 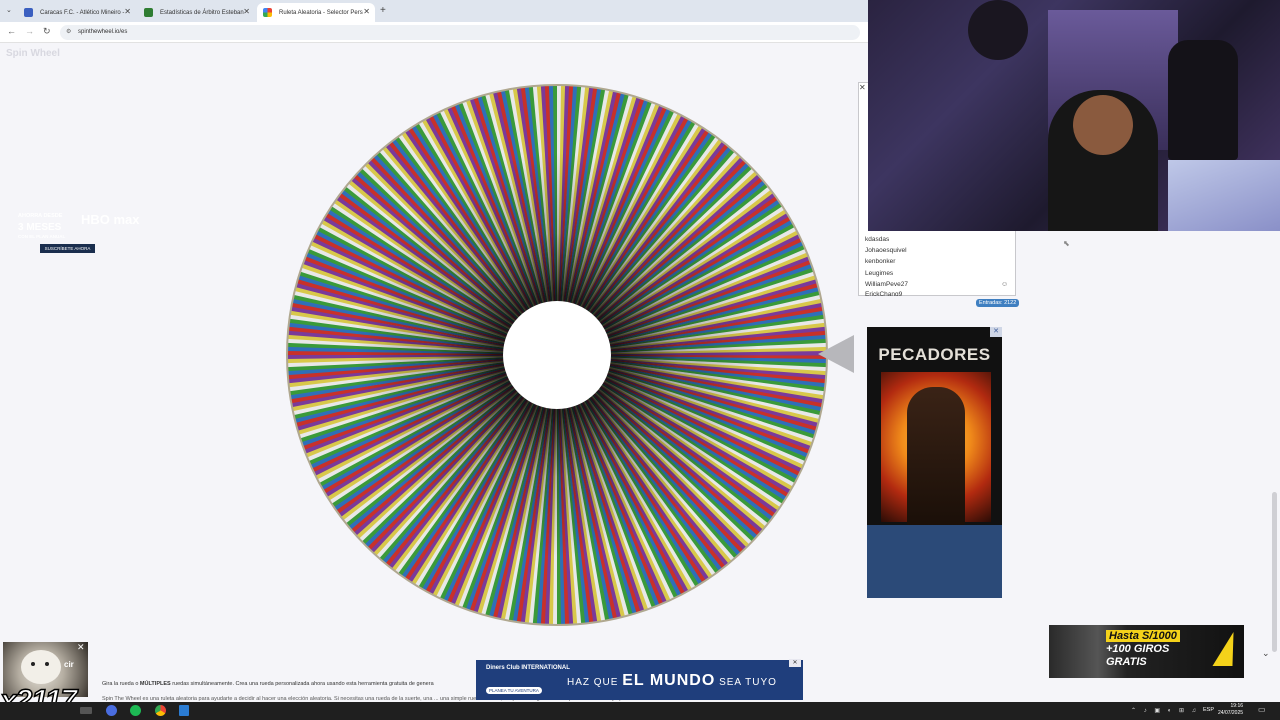 I want to click on address-bar: ⚙ spinthewheel.io/es, so click(x=460, y=32).